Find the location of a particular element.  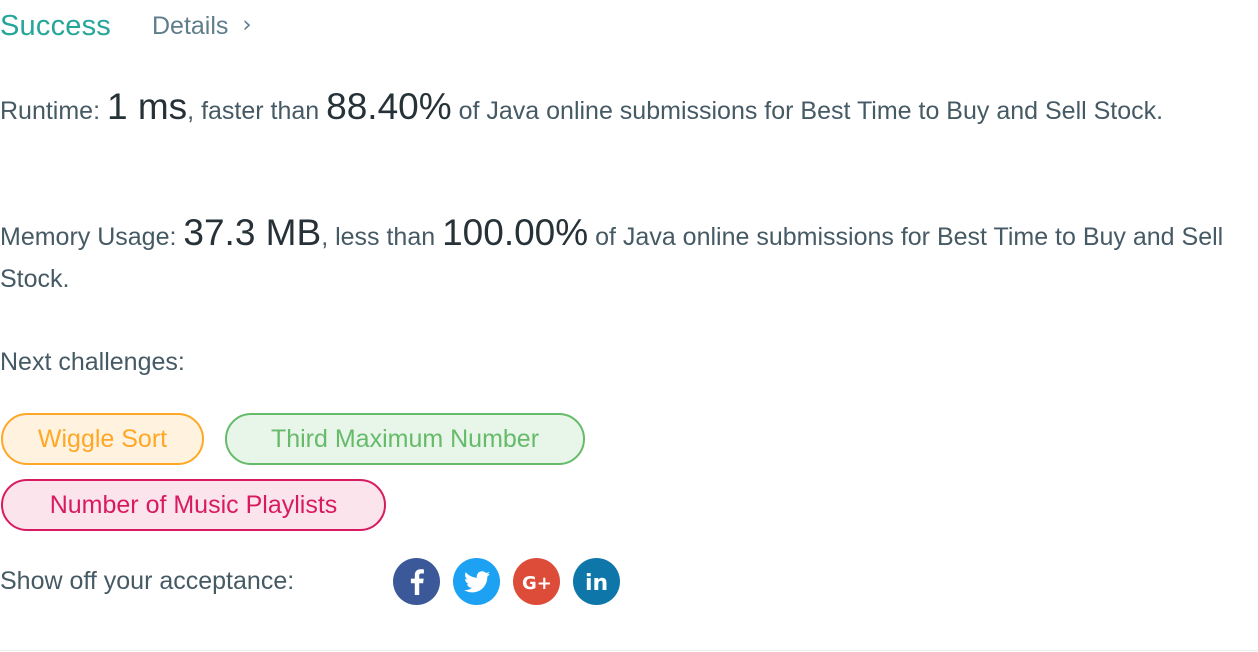

share-label: Show off your acceptance: is located at coordinates (147, 581).